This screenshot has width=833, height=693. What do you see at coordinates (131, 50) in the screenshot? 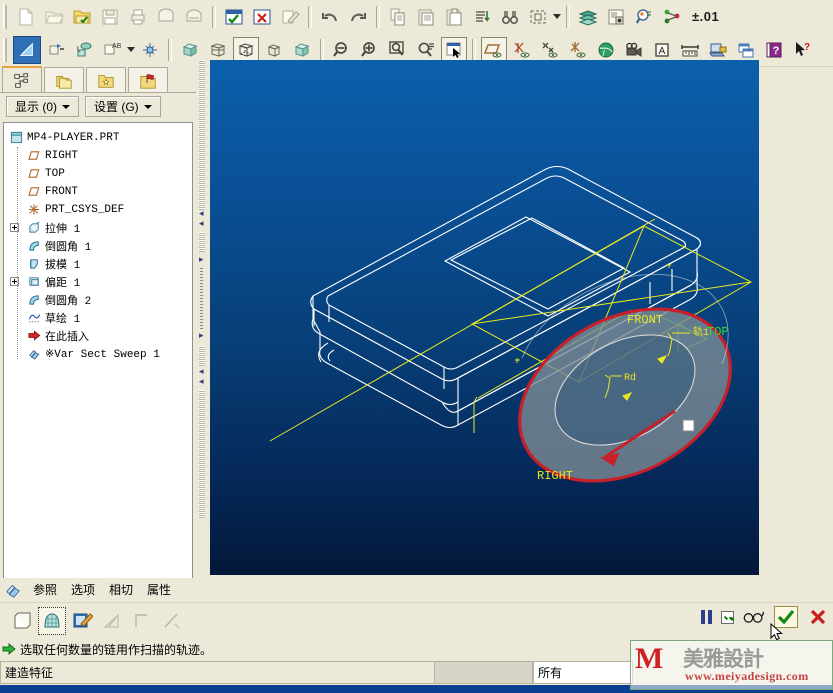
I see `annotation-caret` at bounding box center [131, 50].